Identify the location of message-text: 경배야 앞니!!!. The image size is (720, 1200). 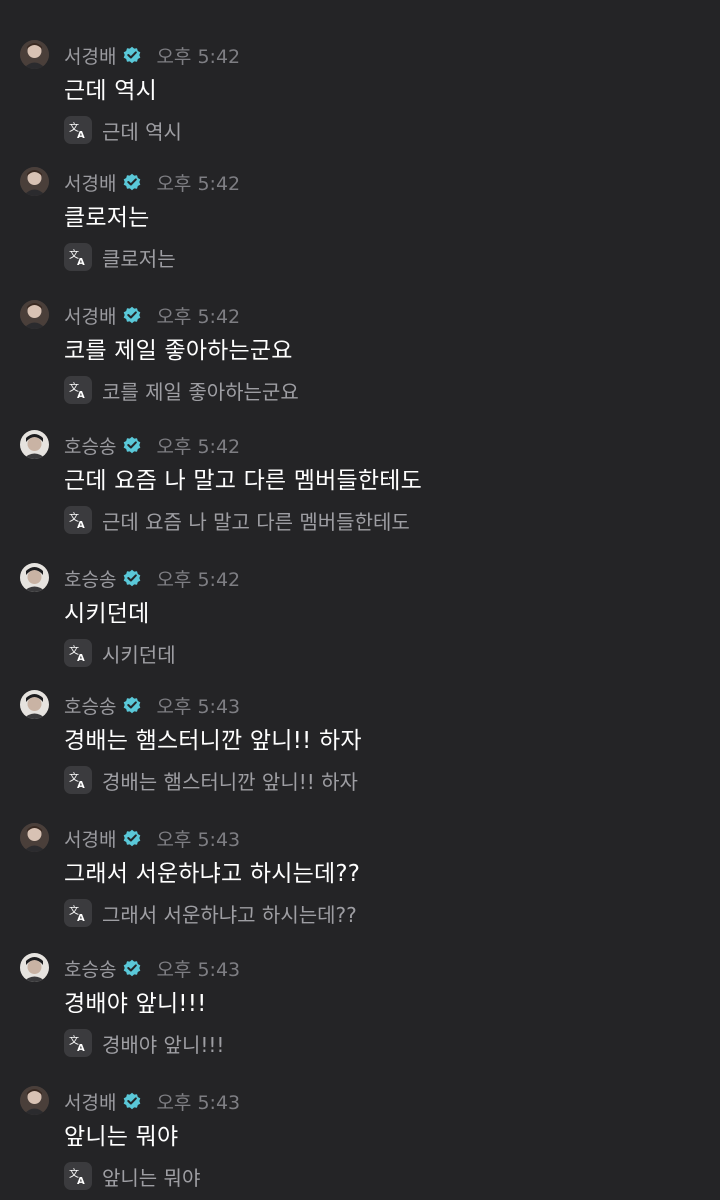
(135, 1004).